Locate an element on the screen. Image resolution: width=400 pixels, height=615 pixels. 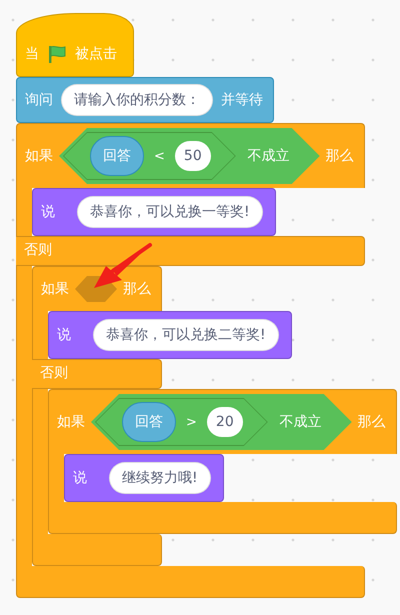
flag-icon is located at coordinates (57, 54).